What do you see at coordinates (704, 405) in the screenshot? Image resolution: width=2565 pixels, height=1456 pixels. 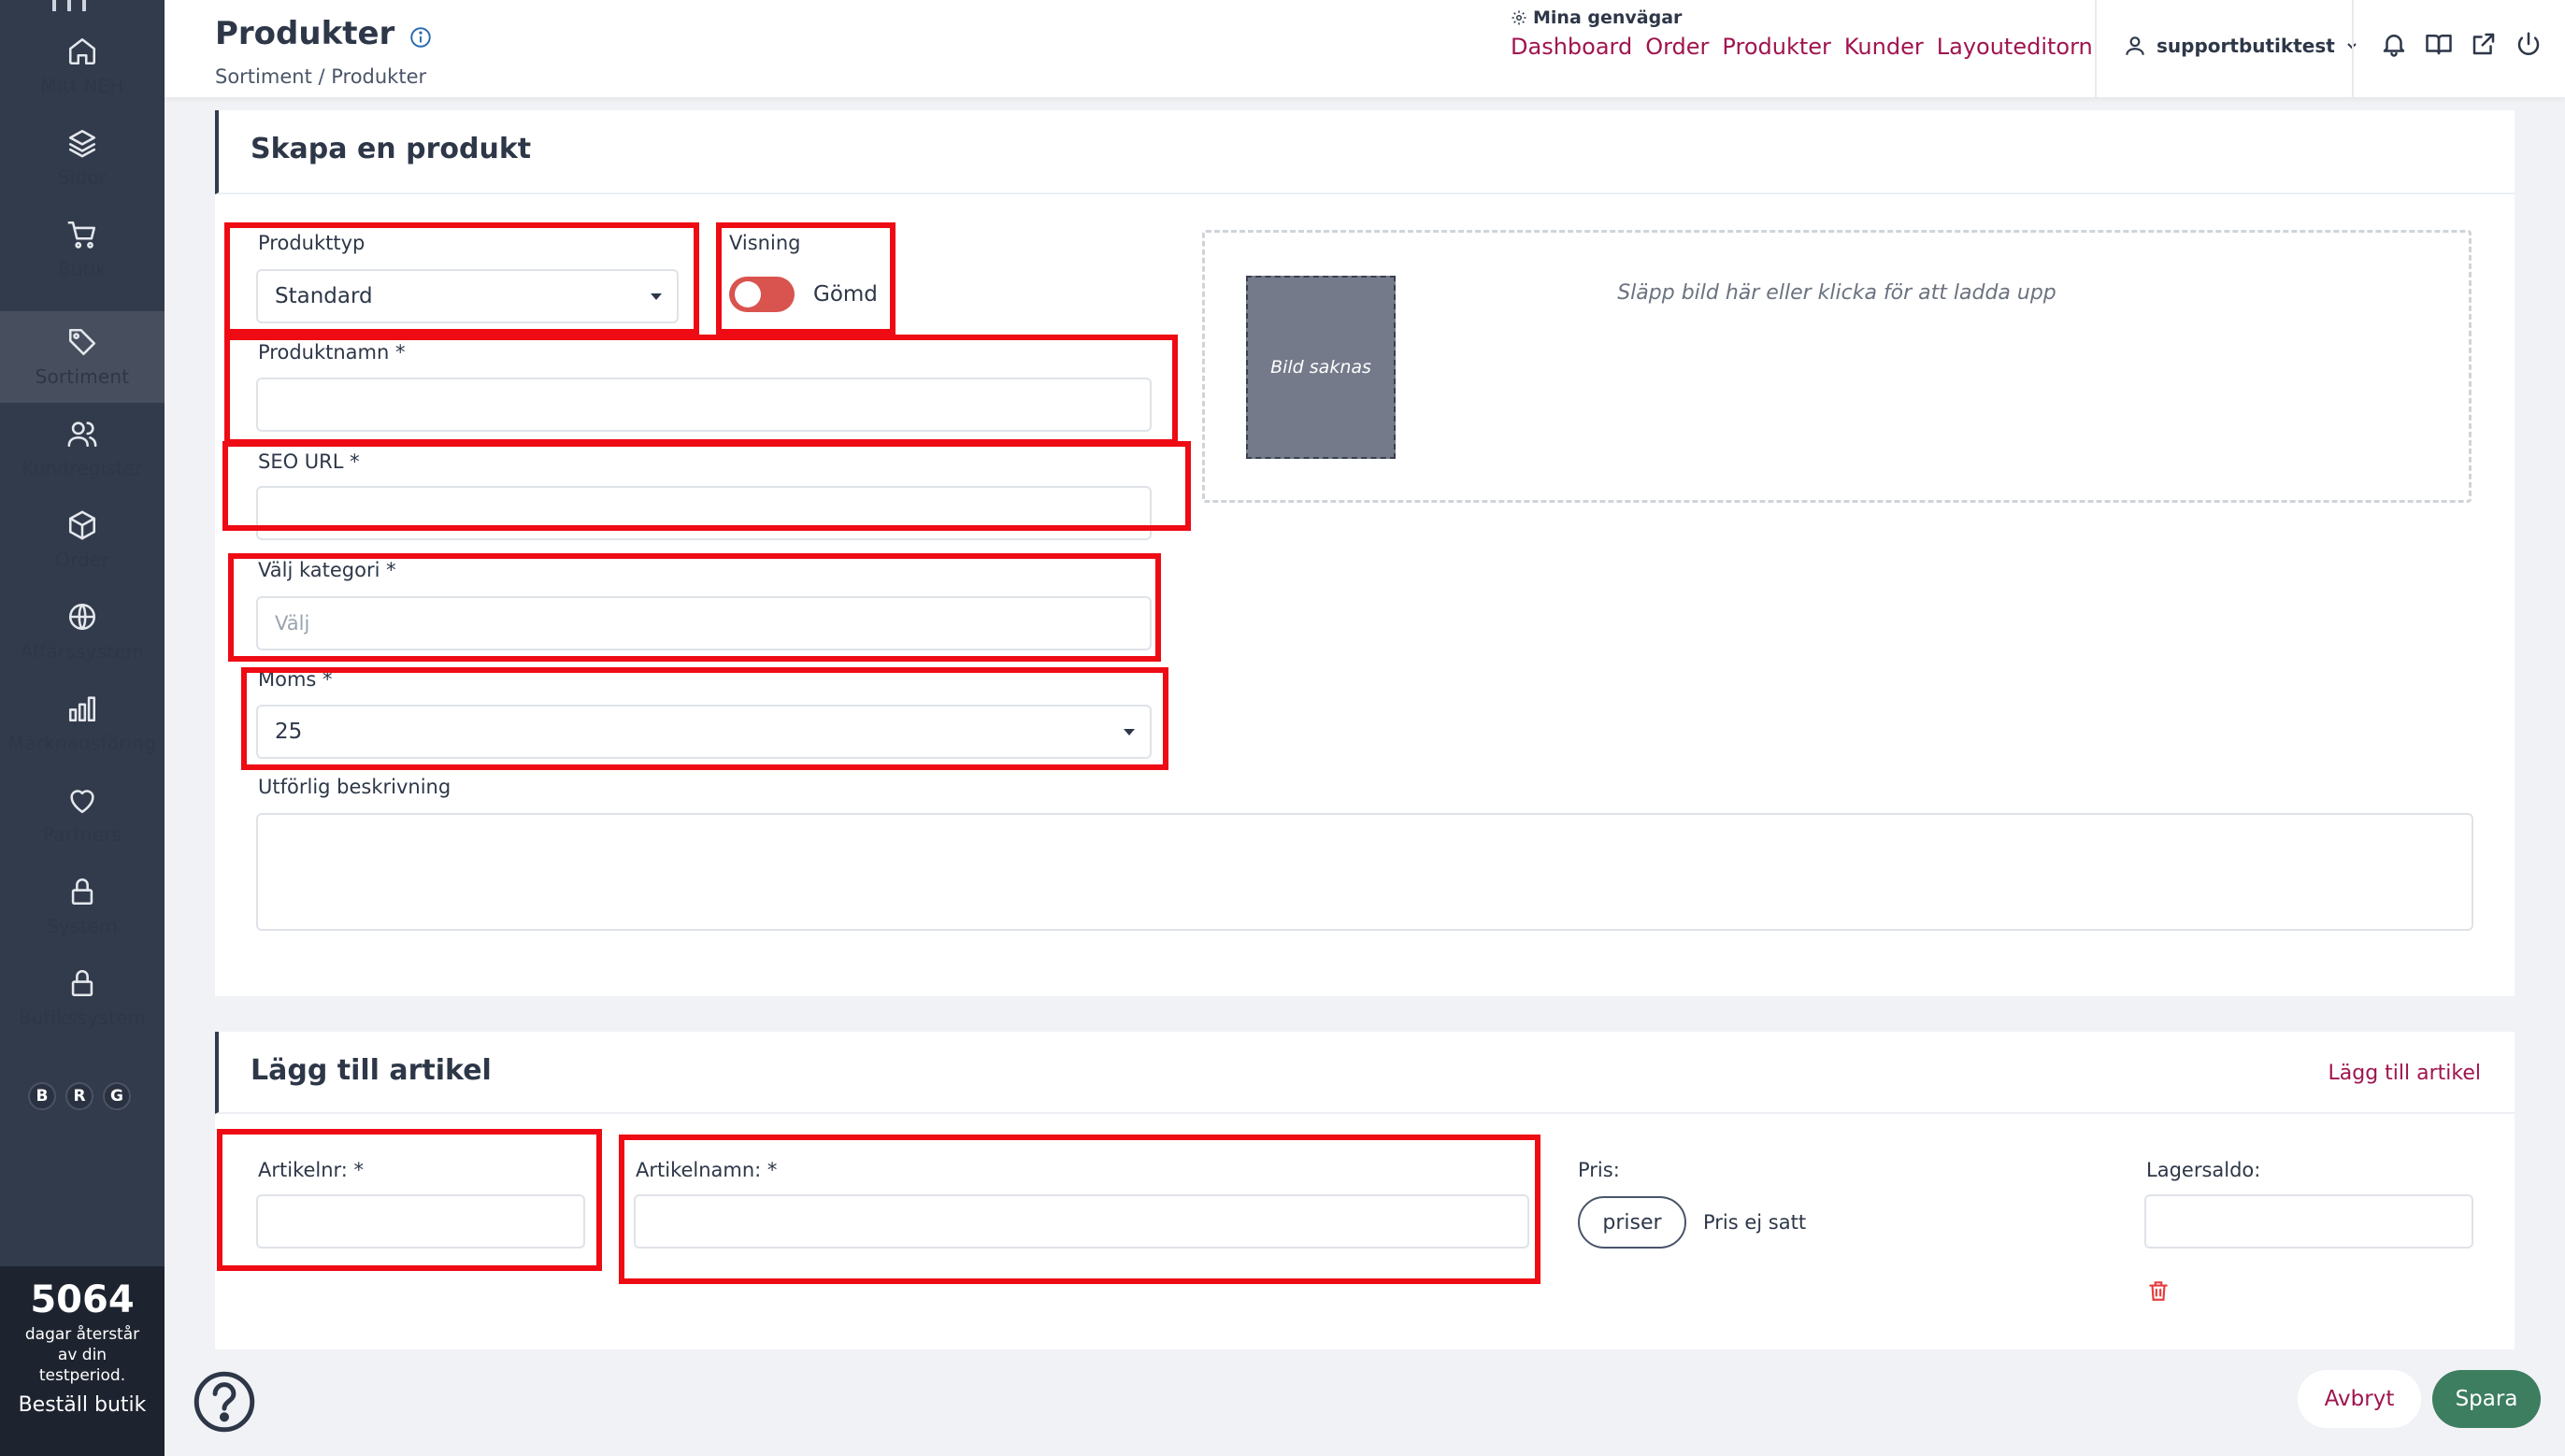 I see `product-name-input` at bounding box center [704, 405].